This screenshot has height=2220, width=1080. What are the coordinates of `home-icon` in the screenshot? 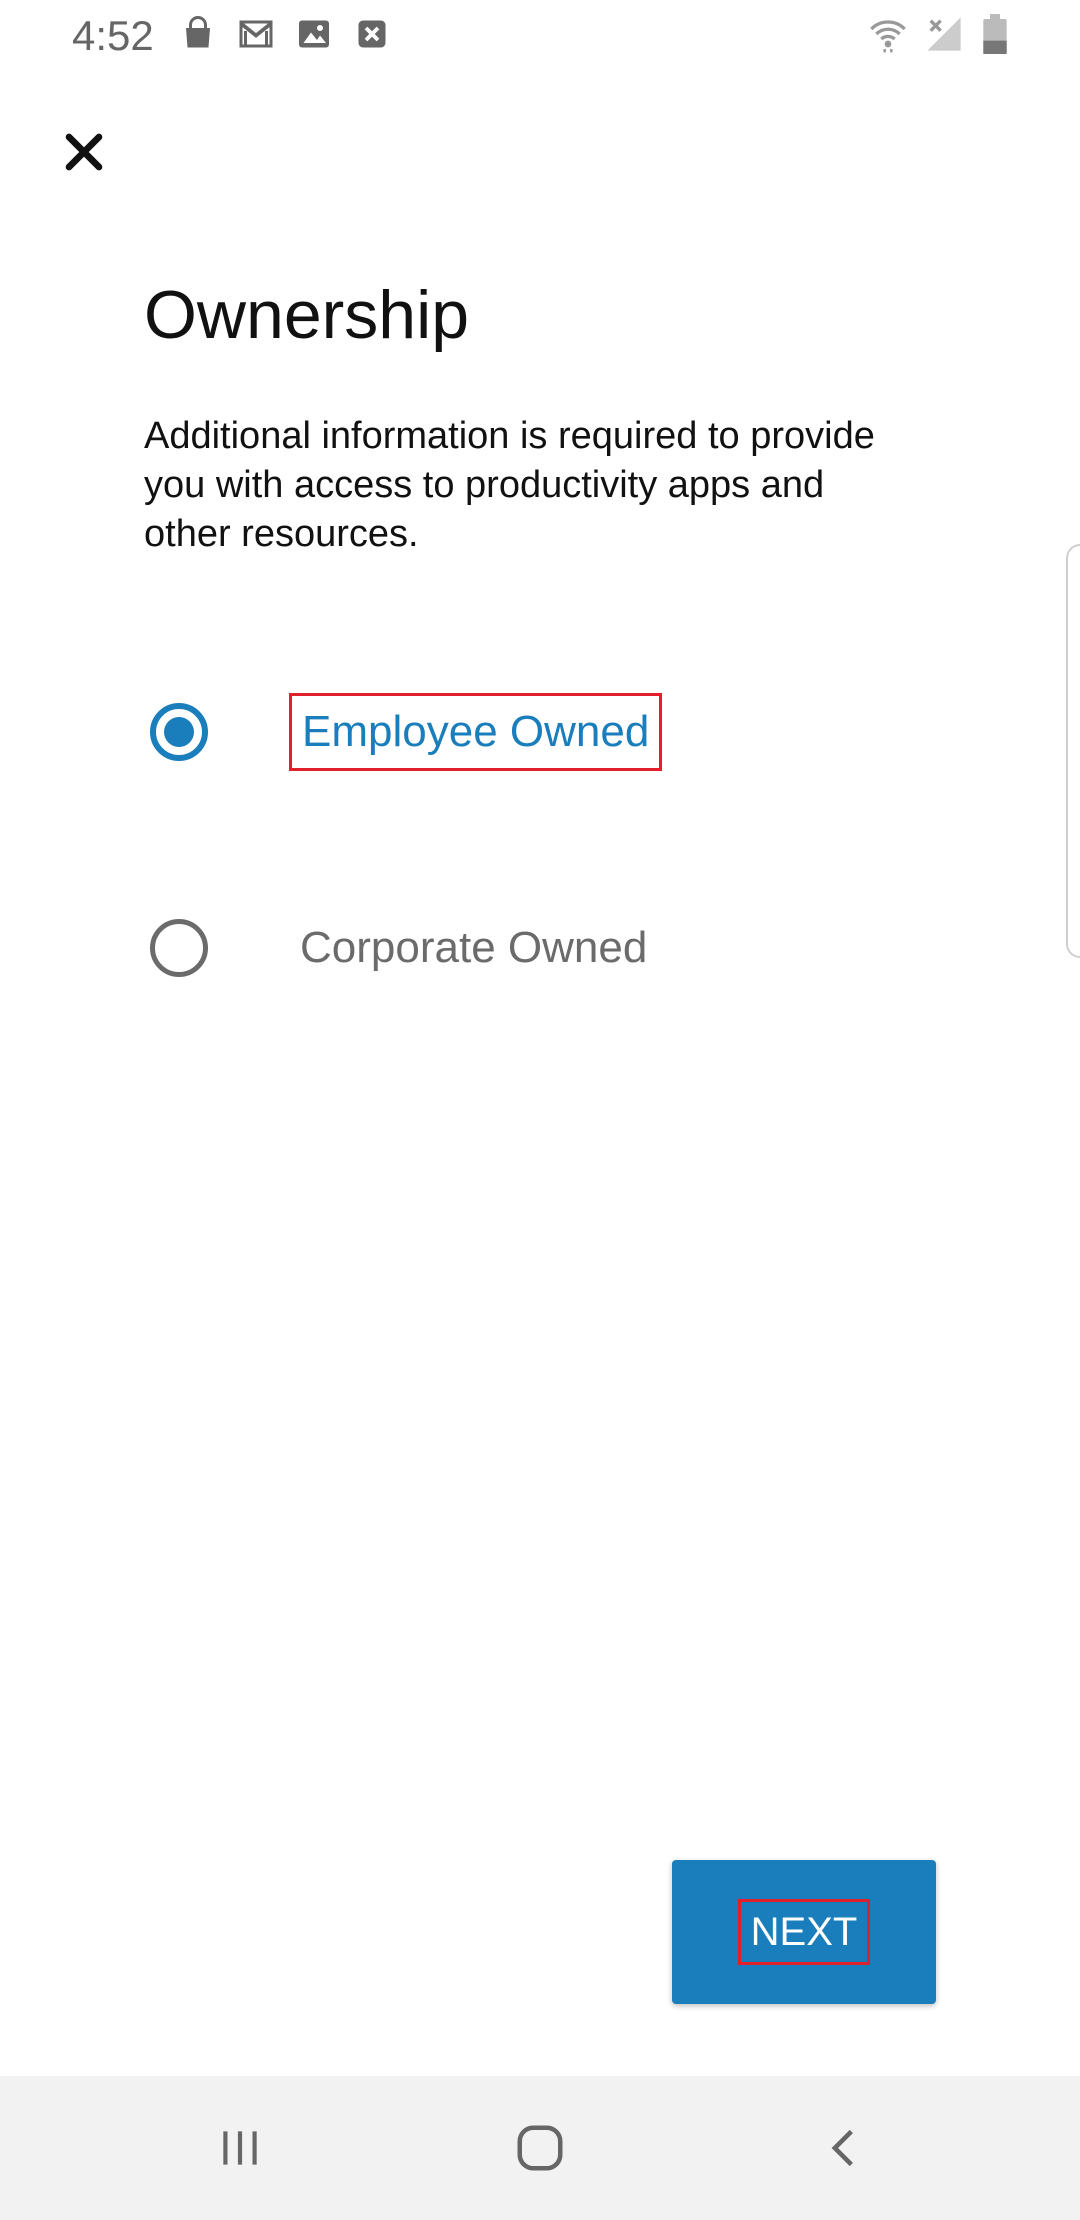 It's located at (540, 2148).